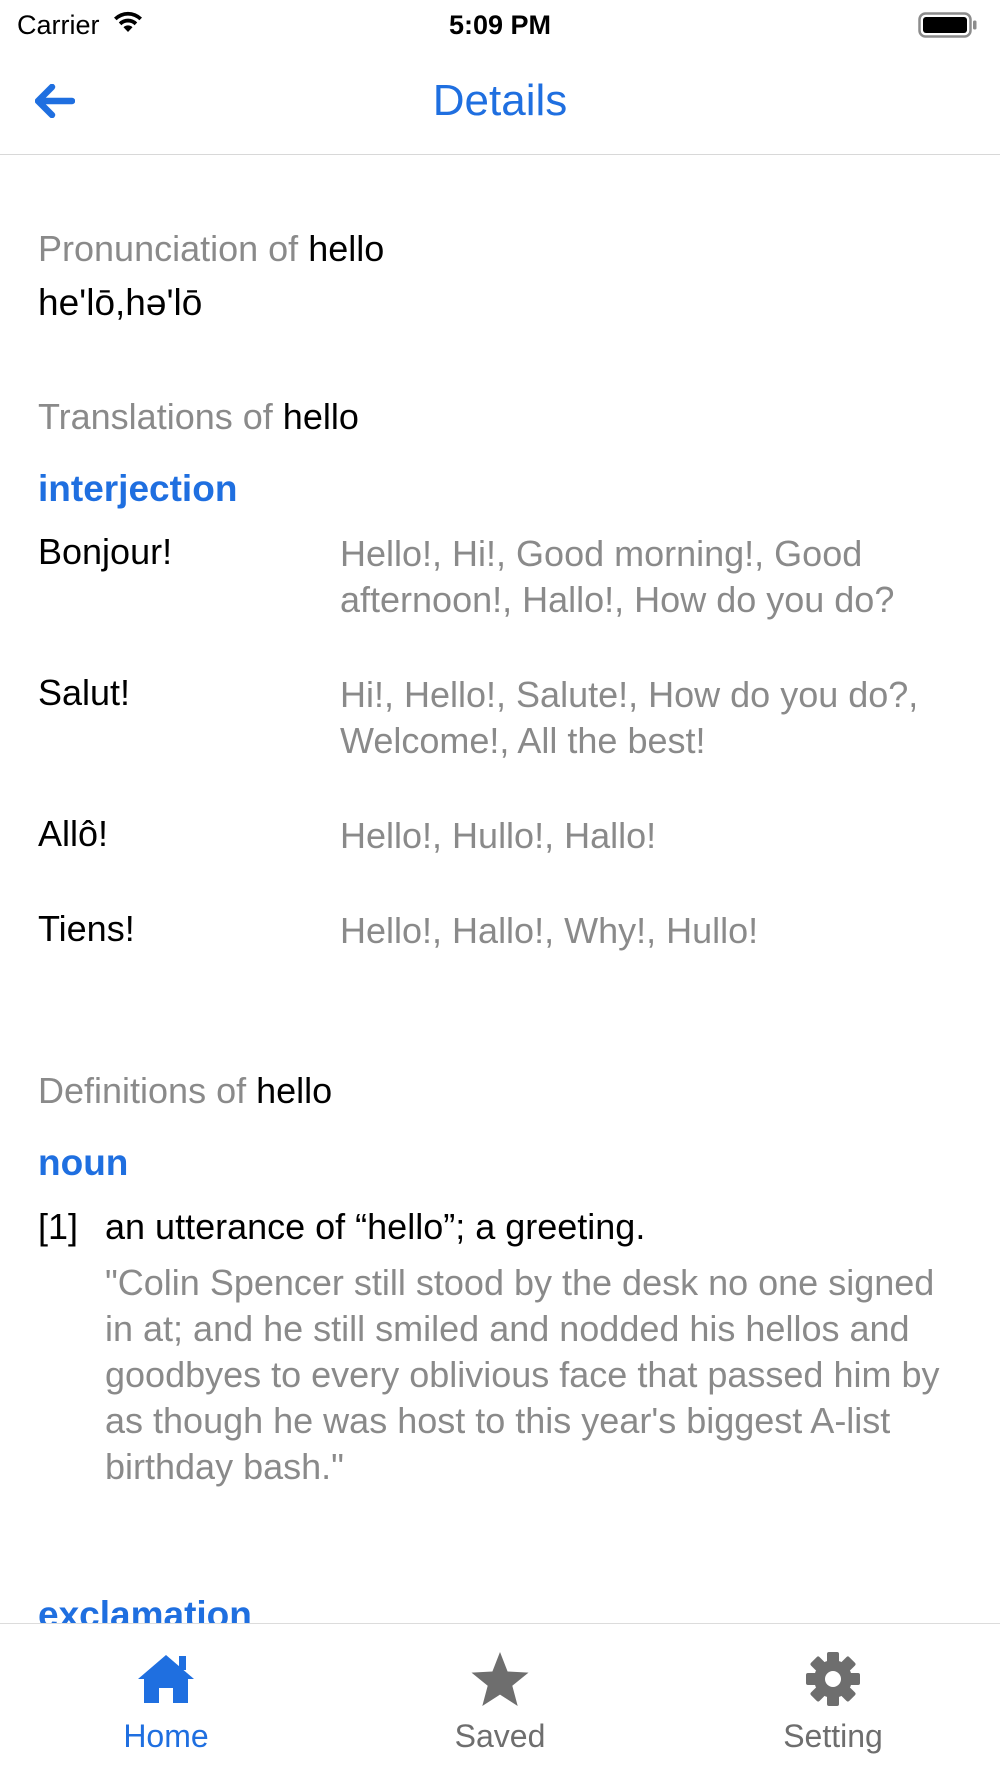 The height and width of the screenshot is (1778, 1000). I want to click on definition-number: [1], so click(58, 1226).